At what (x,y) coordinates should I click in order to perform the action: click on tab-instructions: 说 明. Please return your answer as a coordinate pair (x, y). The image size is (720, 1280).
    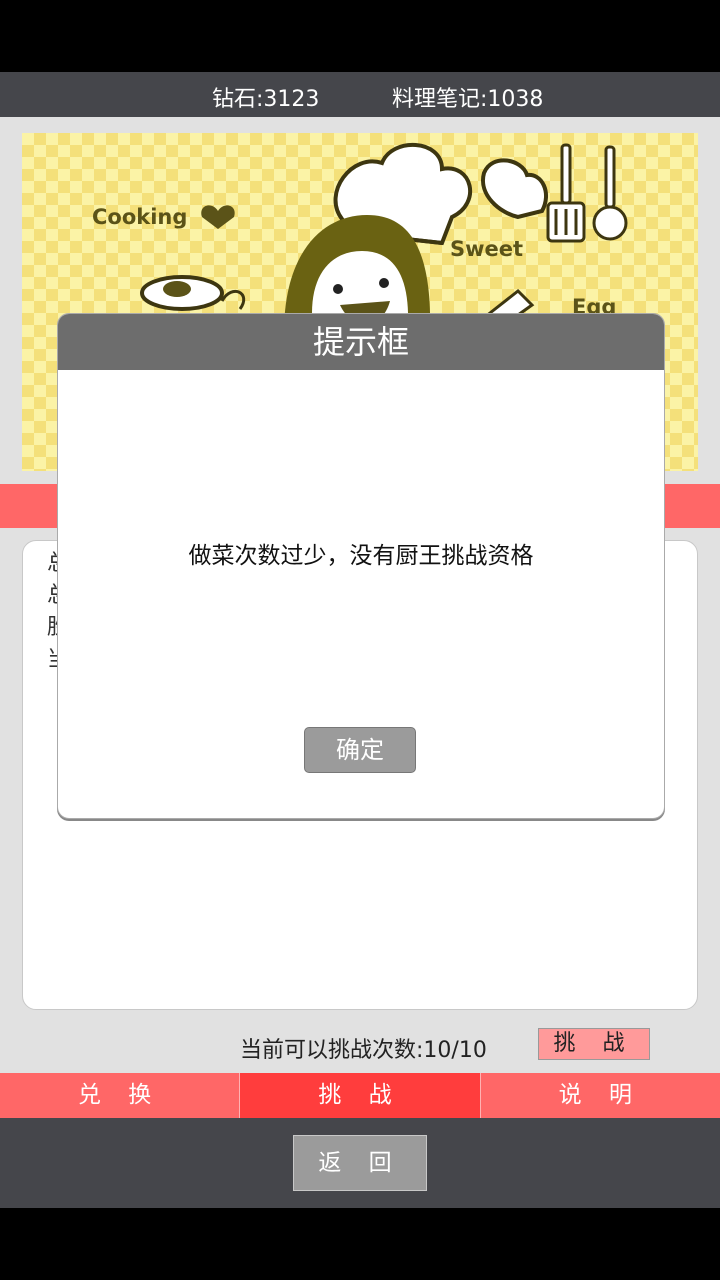
    Looking at the image, I should click on (599, 1095).